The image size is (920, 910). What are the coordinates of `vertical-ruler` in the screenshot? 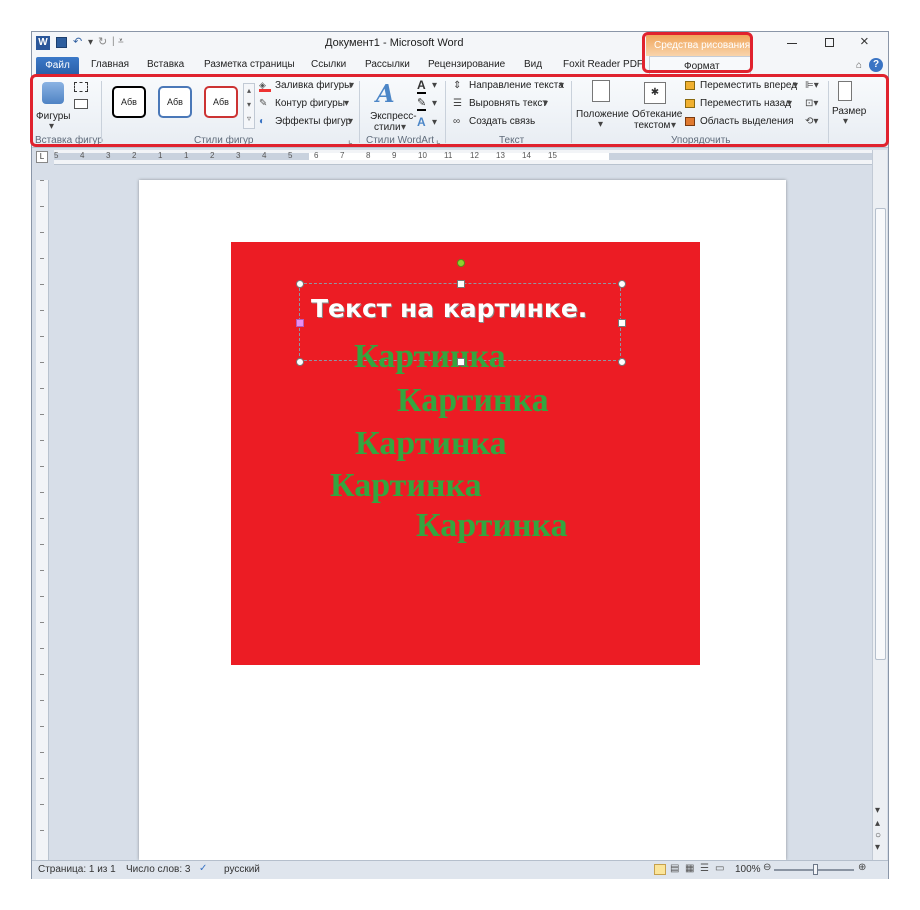 It's located at (42, 520).